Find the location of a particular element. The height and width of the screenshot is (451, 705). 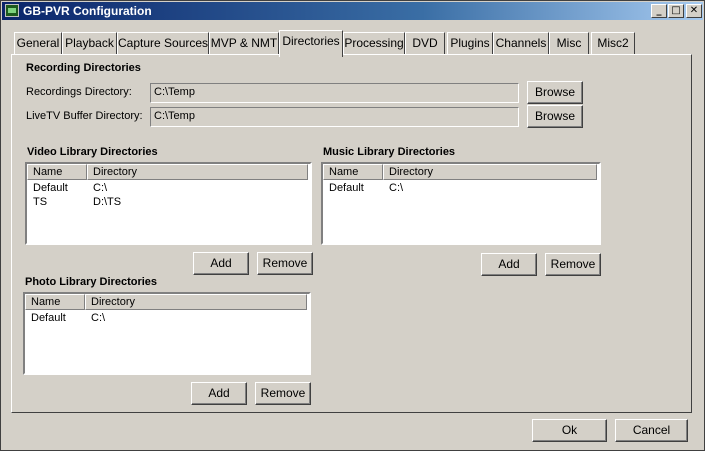

tab-misc2: Misc2 is located at coordinates (613, 43).